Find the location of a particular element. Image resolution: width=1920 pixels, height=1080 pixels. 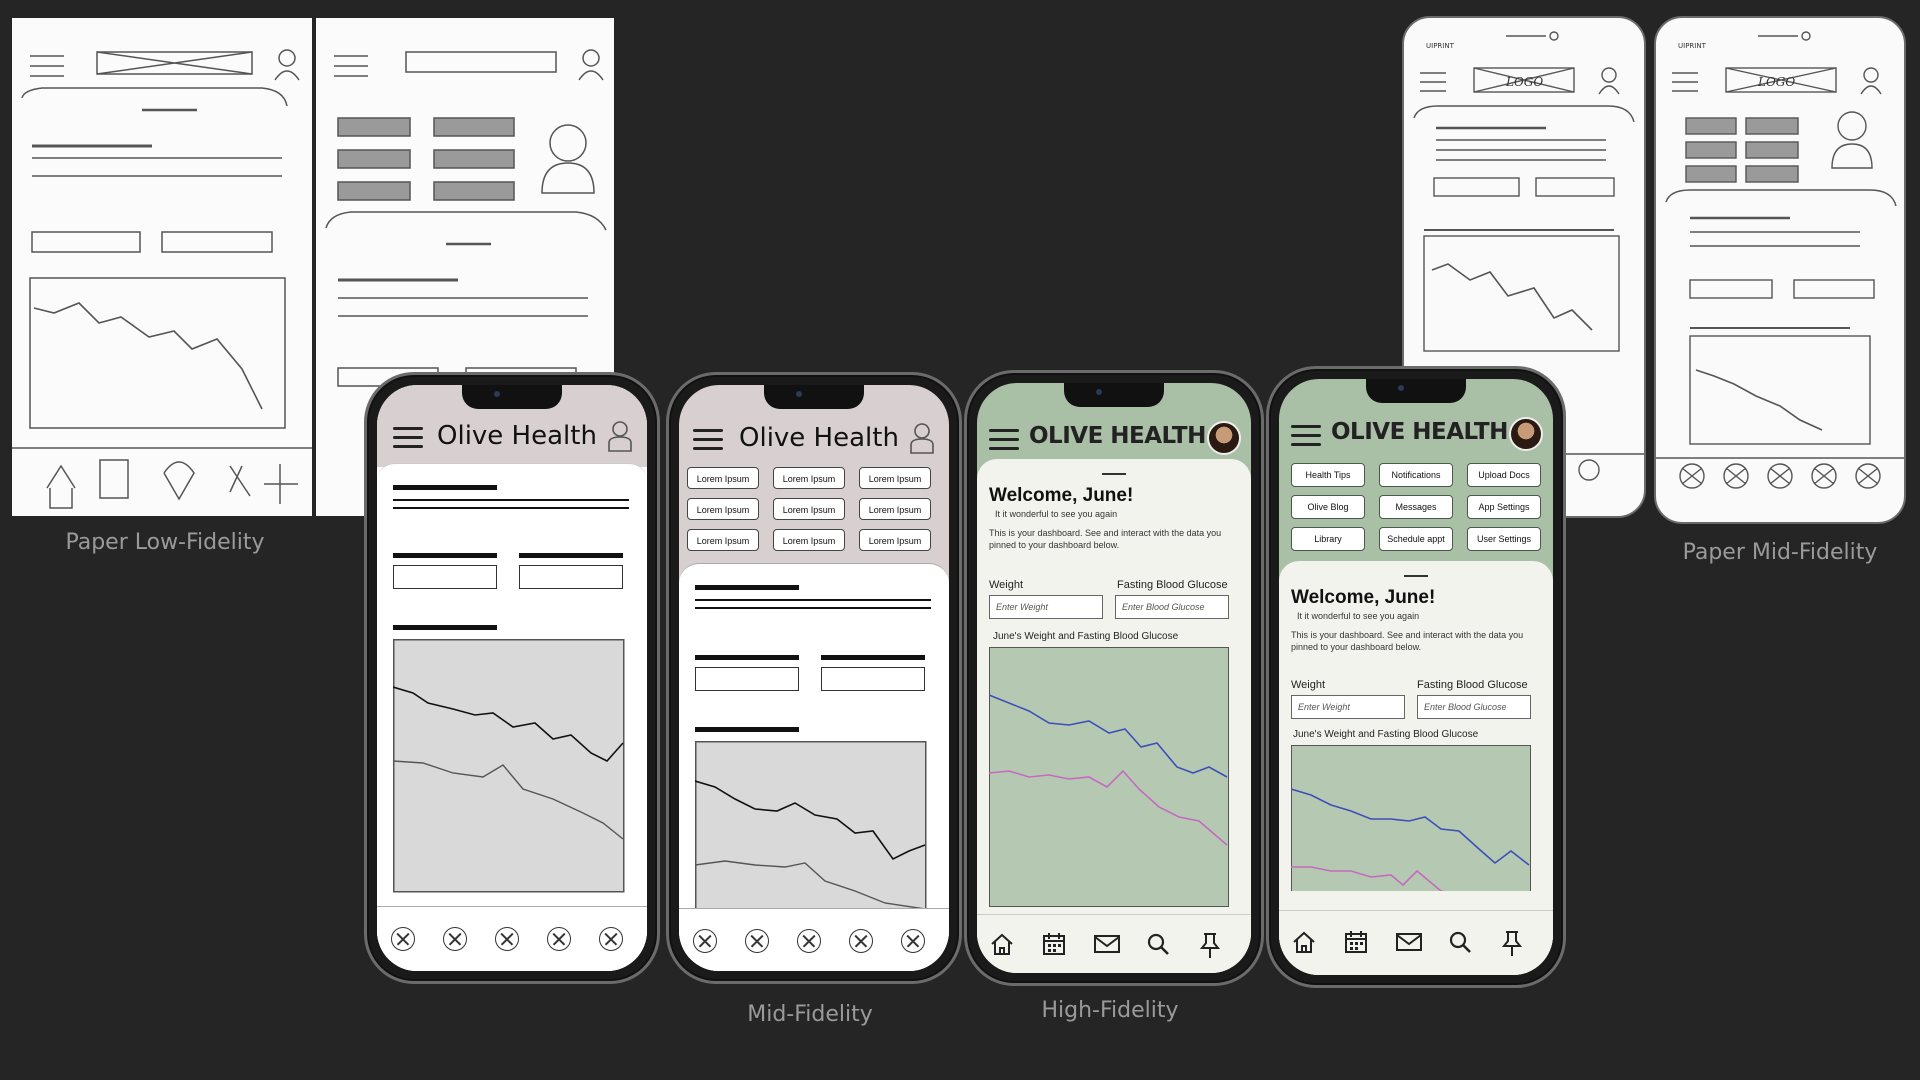

schedule-appt-button: Schedule appt is located at coordinates (1416, 539).